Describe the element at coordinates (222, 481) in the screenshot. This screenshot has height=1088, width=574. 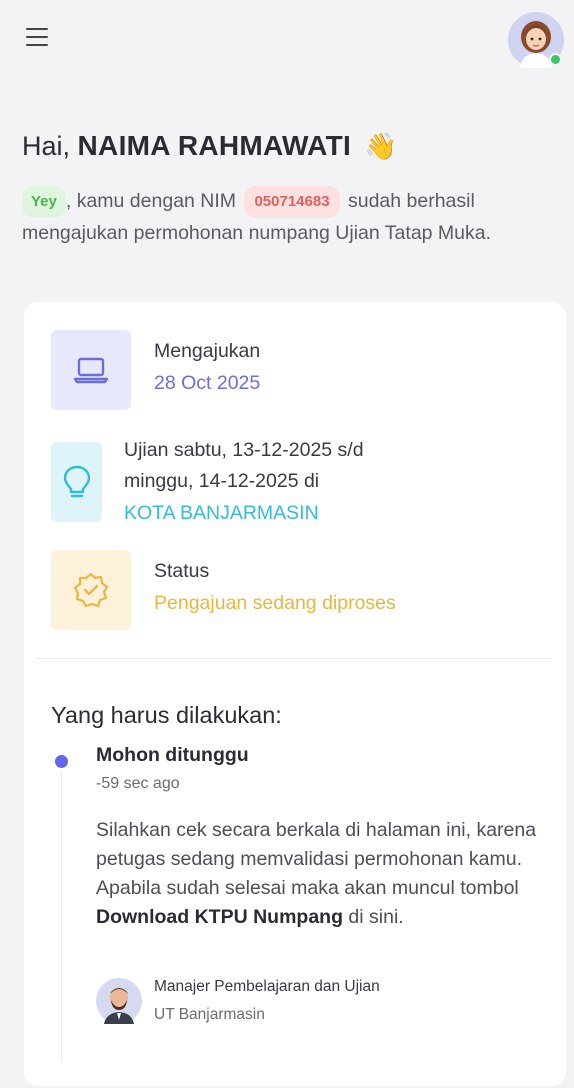
I see `exam-schedule-line-2: minggu, 14-12-2025 di` at that location.